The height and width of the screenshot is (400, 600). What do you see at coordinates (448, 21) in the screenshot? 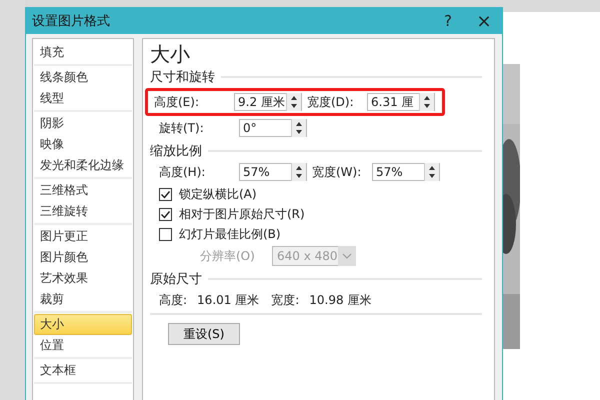
I see `help-button: ?` at bounding box center [448, 21].